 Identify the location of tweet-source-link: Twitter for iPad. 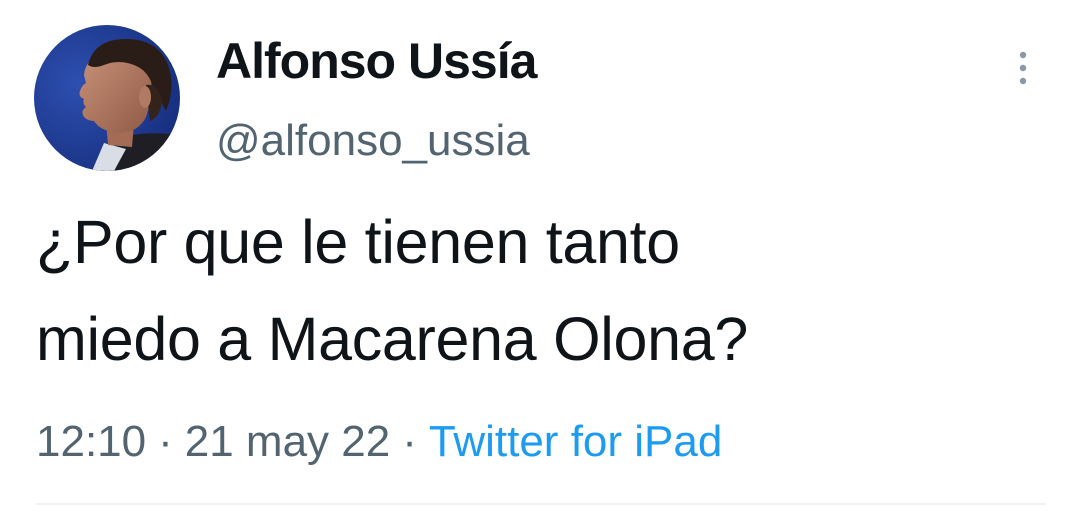
(575, 441).